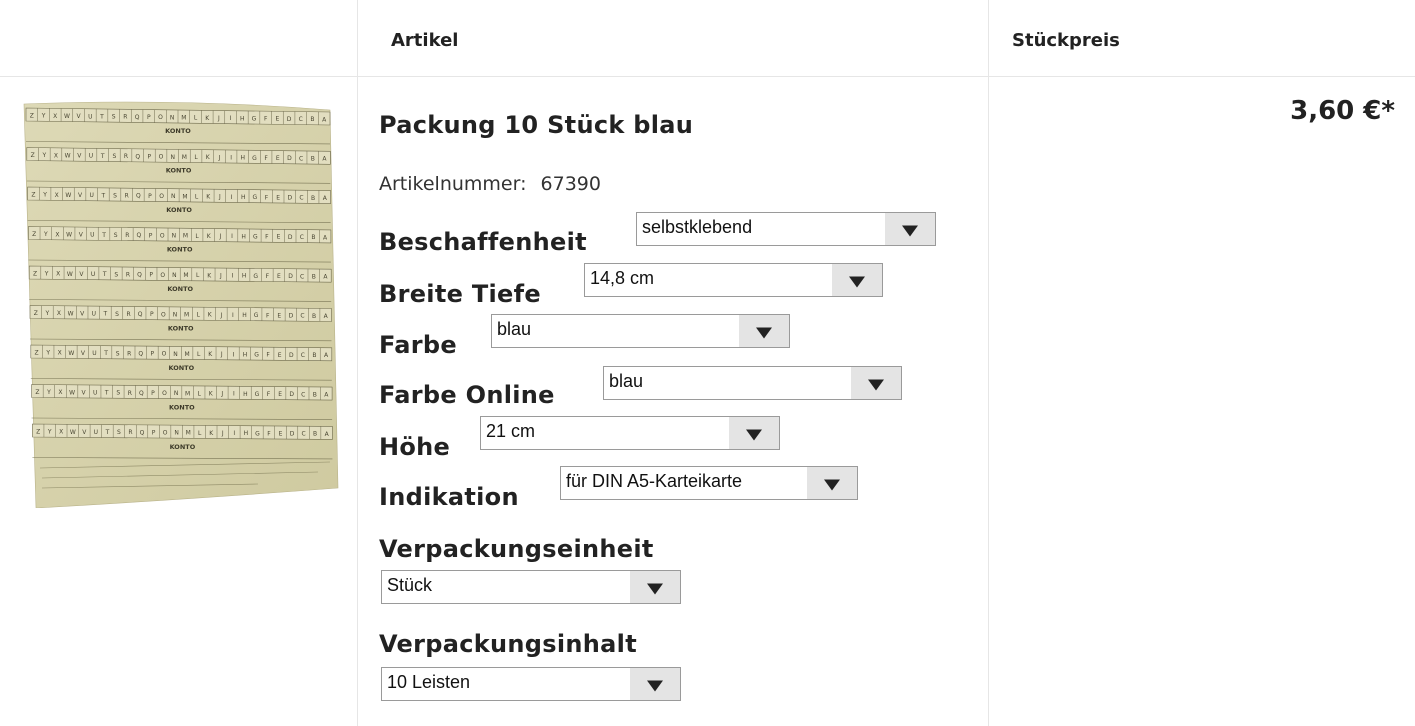 Image resolution: width=1415 pixels, height=726 pixels. I want to click on article-number-row: Artikelnummer: 67390, so click(490, 184).